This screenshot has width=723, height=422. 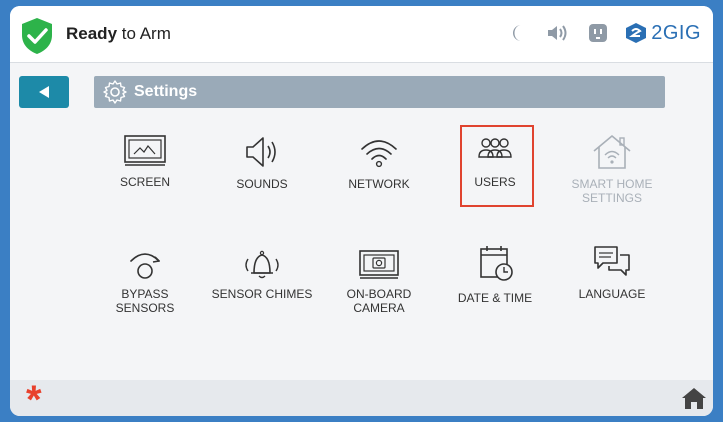 What do you see at coordinates (361, 398) in the screenshot?
I see `bottom-bar: *` at bounding box center [361, 398].